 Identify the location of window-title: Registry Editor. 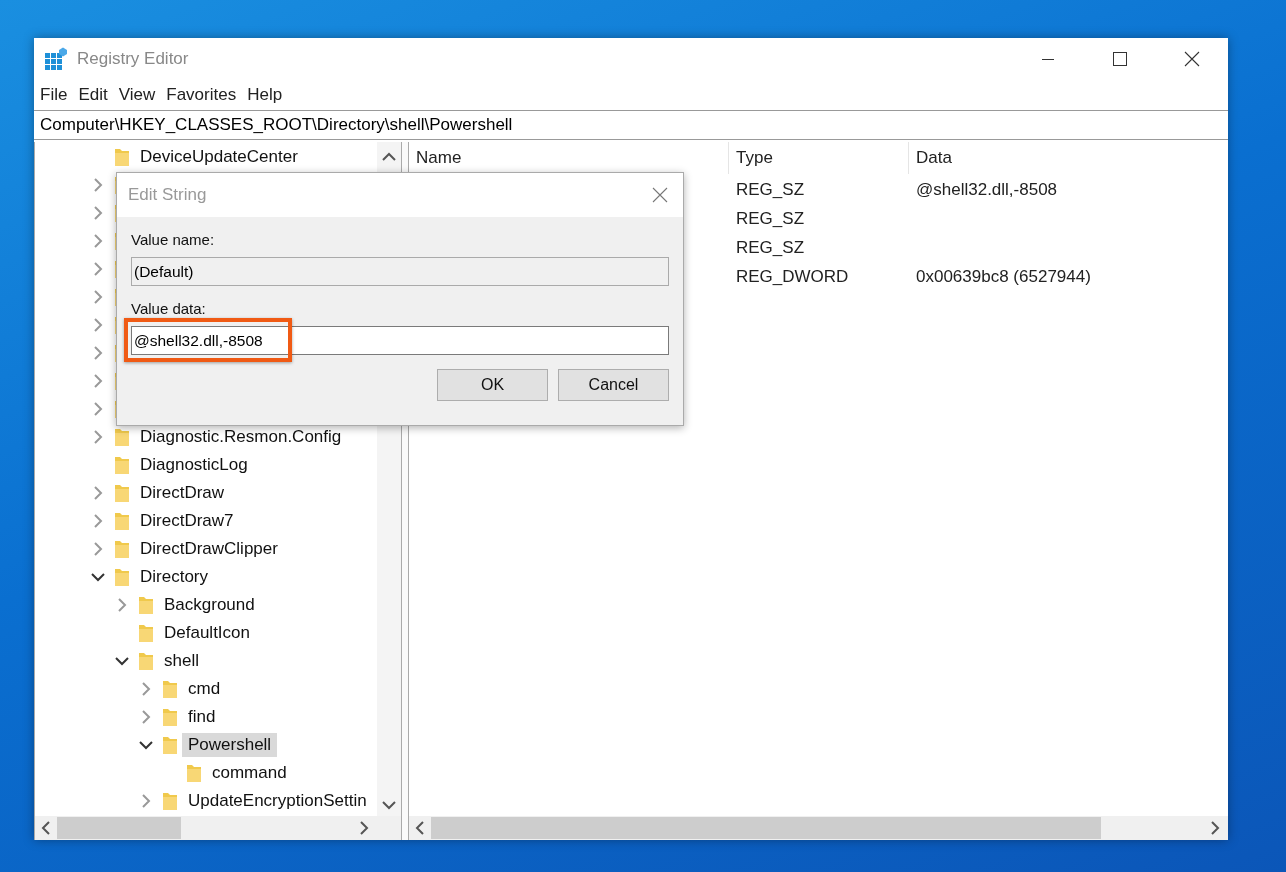
(133, 59).